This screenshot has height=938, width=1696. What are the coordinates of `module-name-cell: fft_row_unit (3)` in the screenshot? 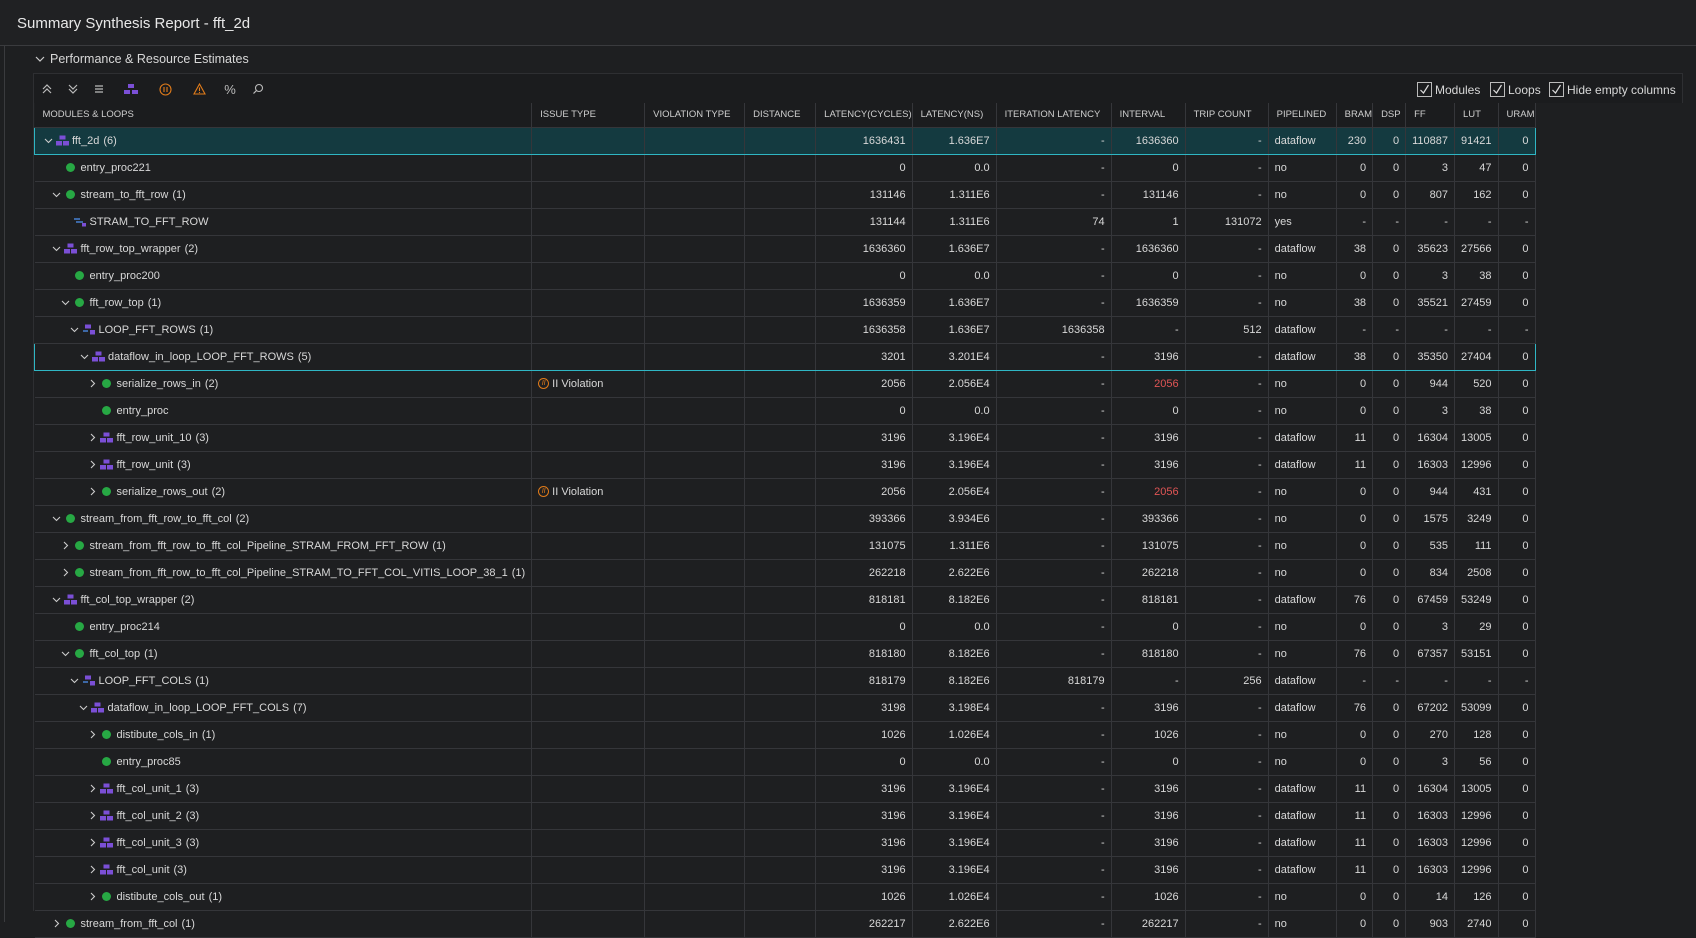 It's located at (283, 465).